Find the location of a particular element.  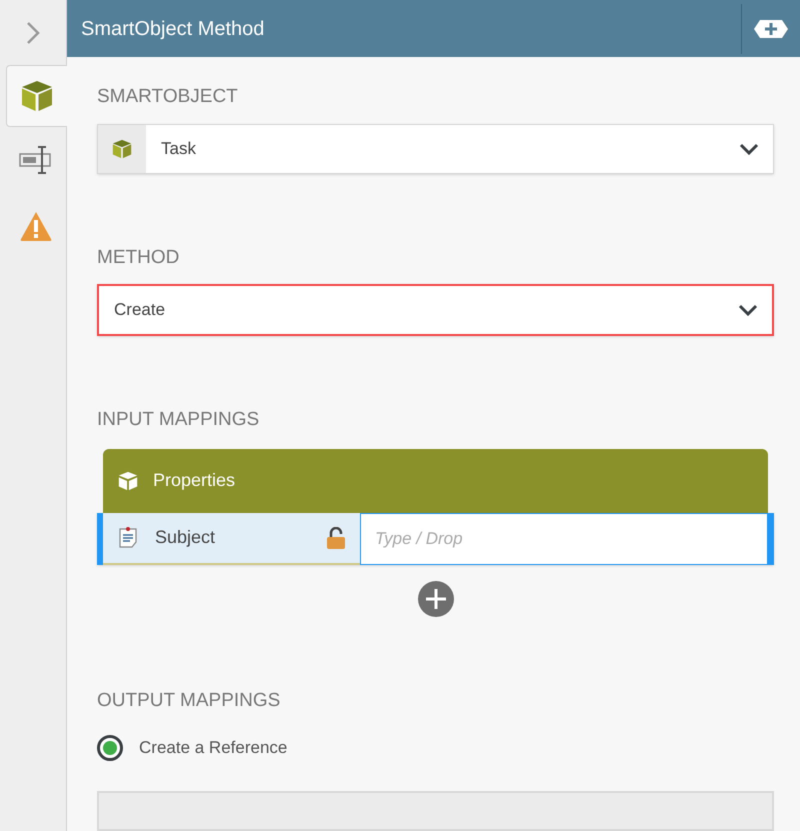

property-name: Subject is located at coordinates (185, 537).